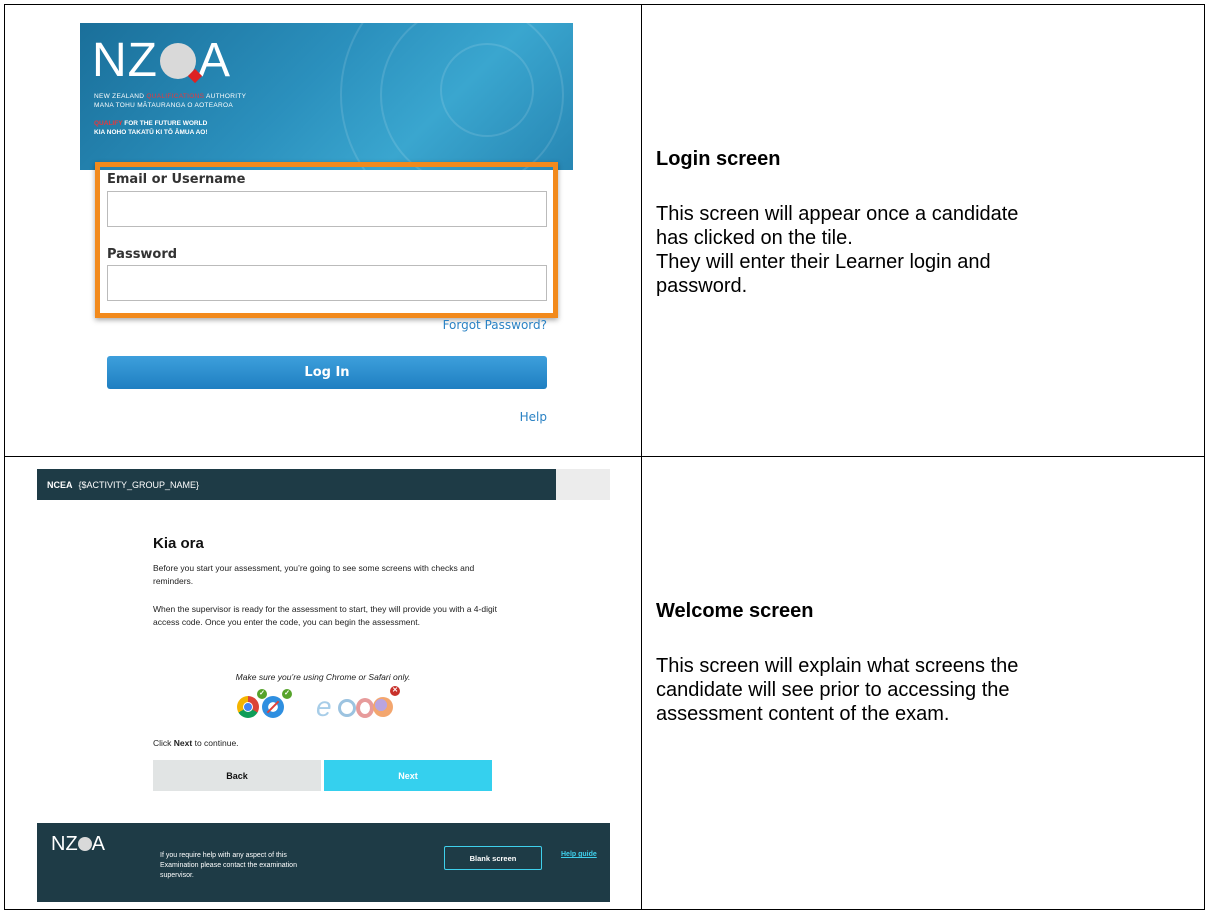  What do you see at coordinates (383, 707) in the screenshot?
I see `firefox-icon` at bounding box center [383, 707].